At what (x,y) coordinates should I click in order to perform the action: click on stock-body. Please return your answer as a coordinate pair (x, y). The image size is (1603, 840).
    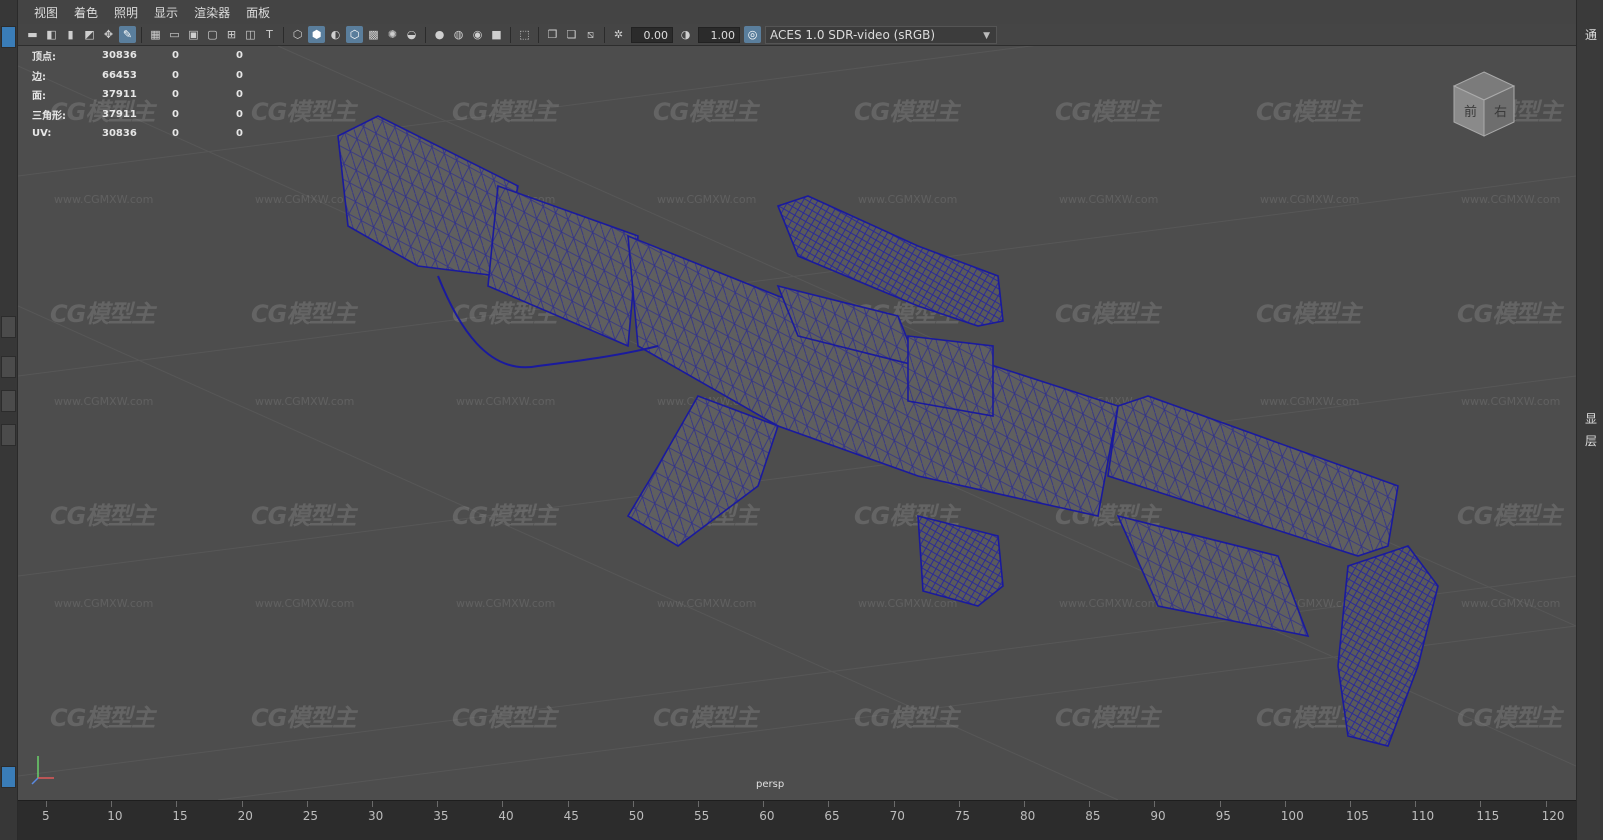
    Looking at the image, I should click on (1213, 576).